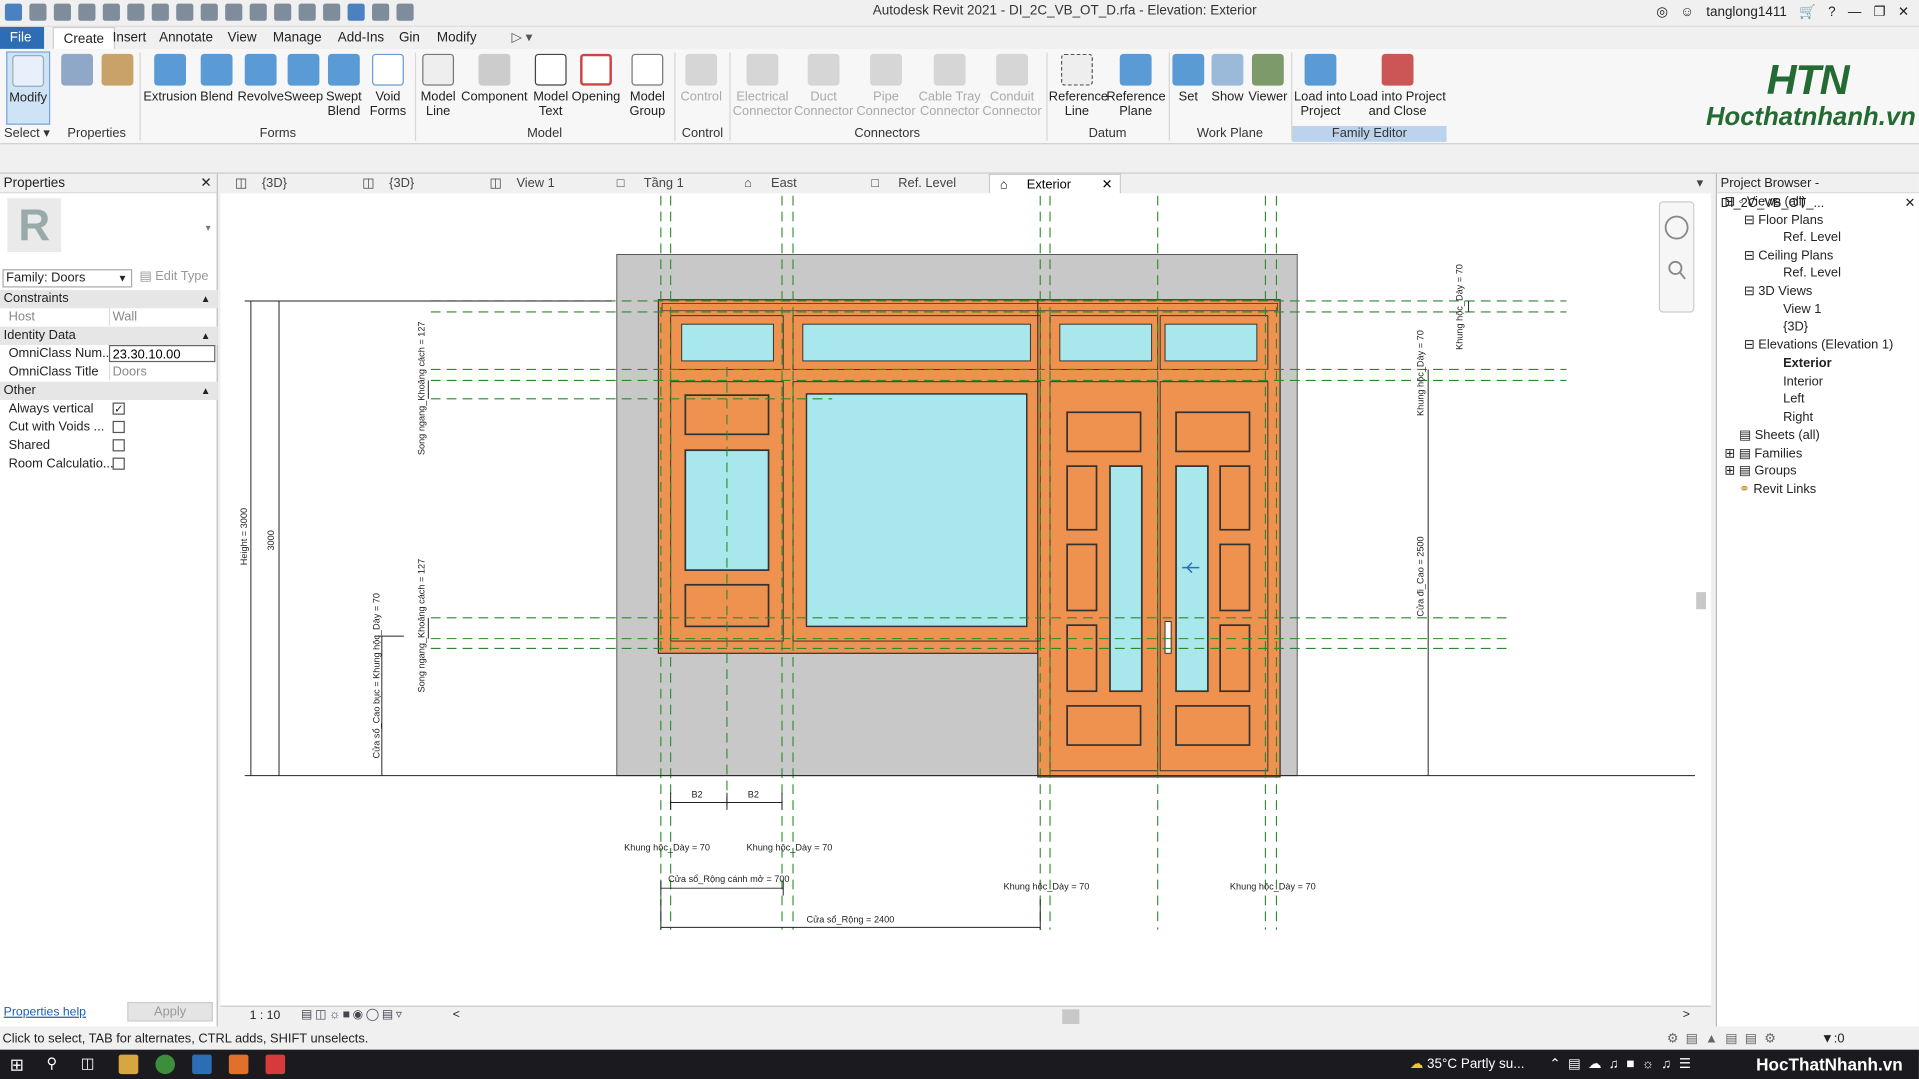 The image size is (1919, 1079). What do you see at coordinates (1398, 87) in the screenshot?
I see `load-into-project-close-button: Load into Project and Close` at bounding box center [1398, 87].